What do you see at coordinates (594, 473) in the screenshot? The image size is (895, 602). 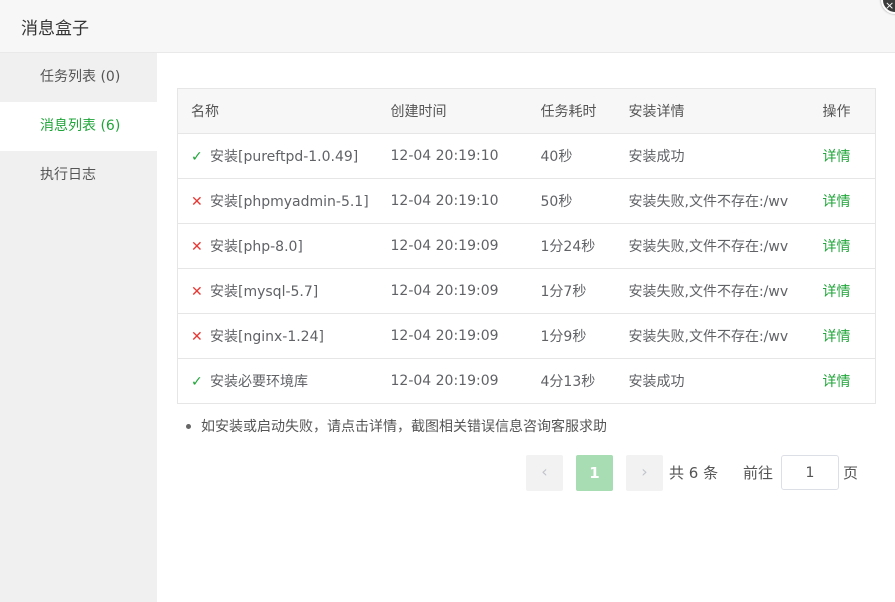 I see `page-number-1: 1` at bounding box center [594, 473].